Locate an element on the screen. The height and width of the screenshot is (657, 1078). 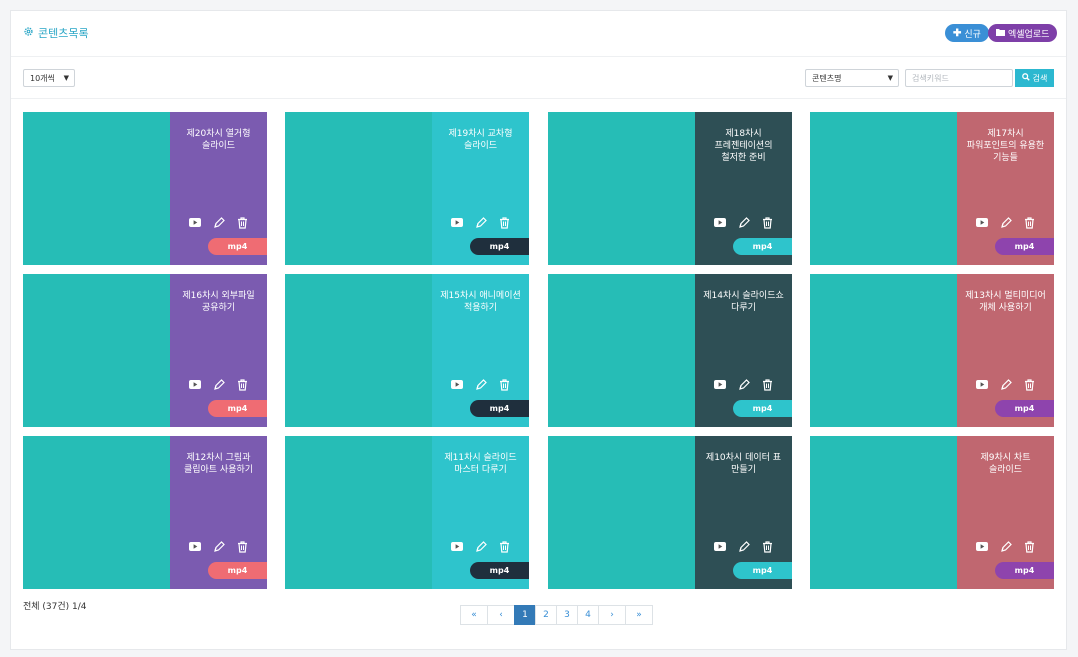
content-card: 제17차시 파워포인트의 유용한 기능들 mp4 is located at coordinates (932, 188).